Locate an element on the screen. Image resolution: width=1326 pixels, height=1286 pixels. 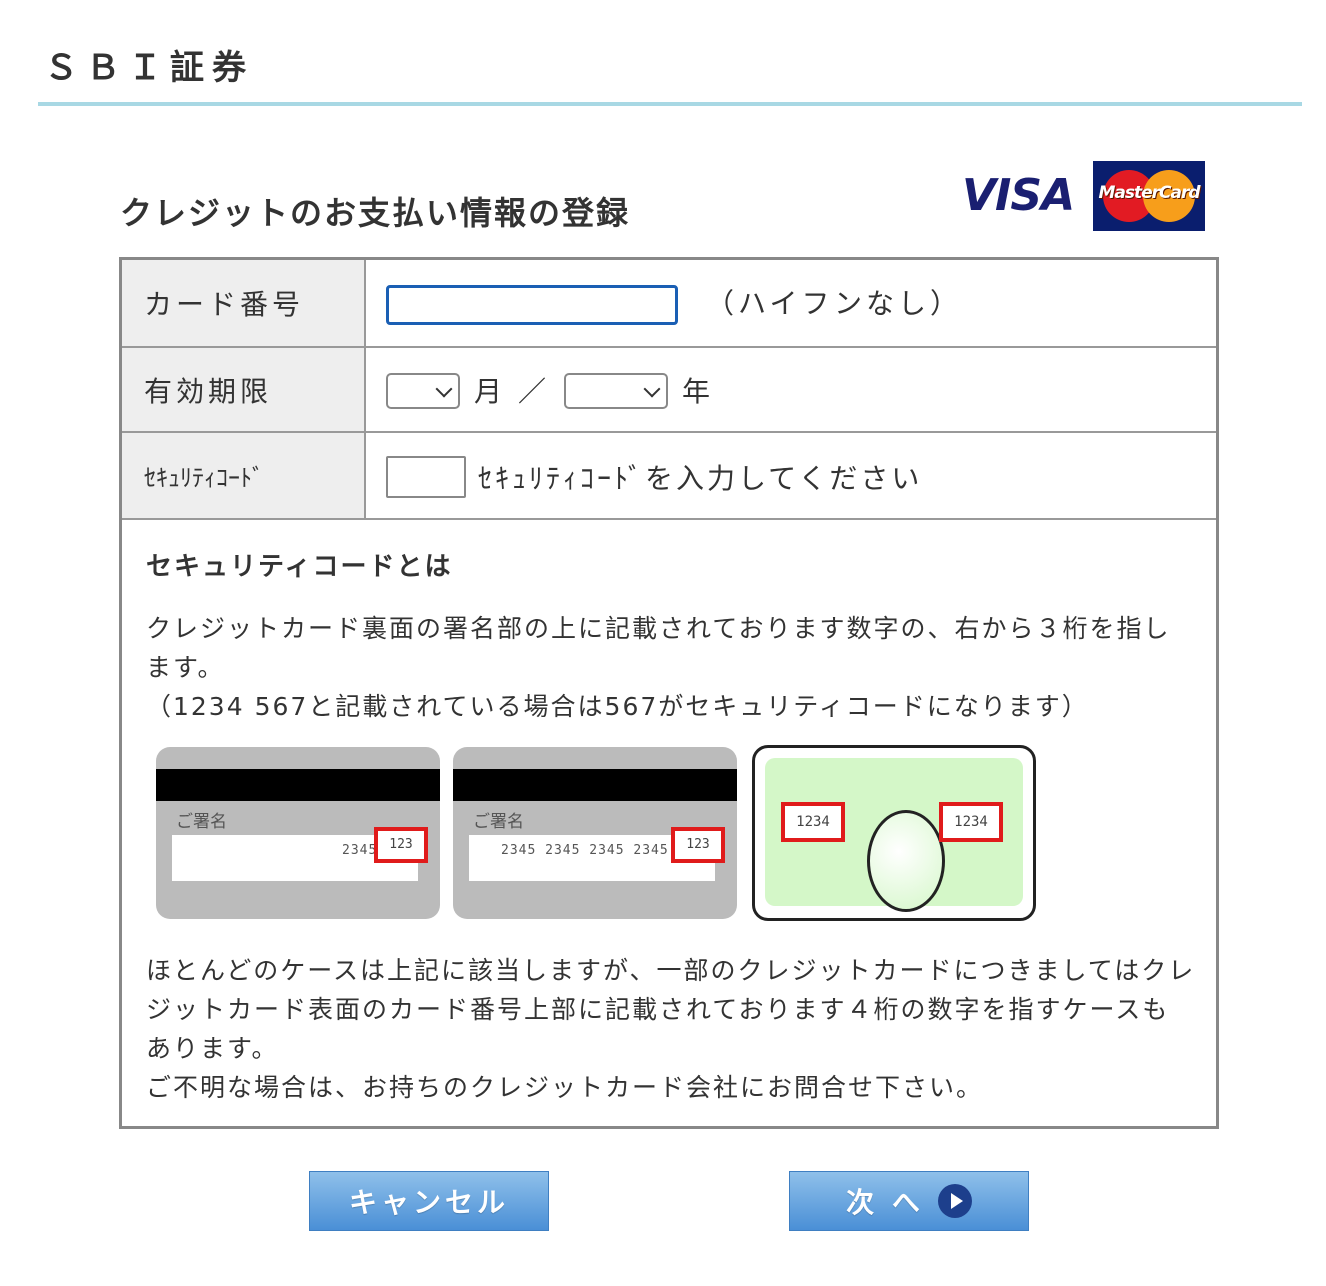
explanation-paragraph-4: ご不明な場合は、お持ちのクレジットカード会社にお問合せ下さい。 is located at coordinates (565, 1087).